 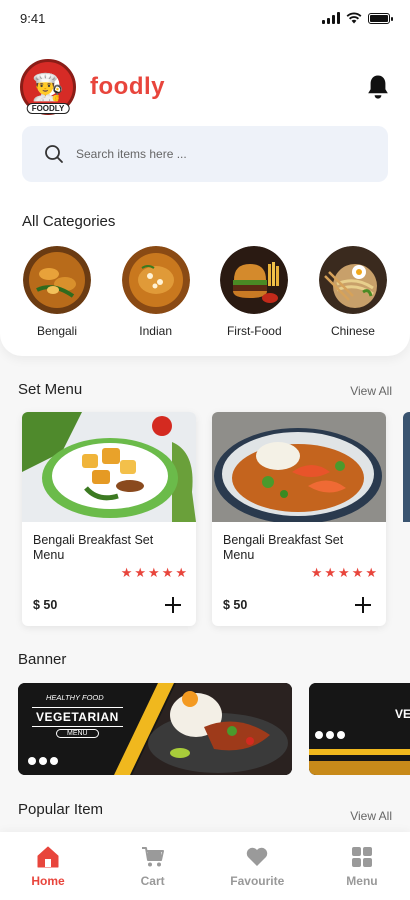 What do you see at coordinates (331, 18) in the screenshot?
I see `signal-icon` at bounding box center [331, 18].